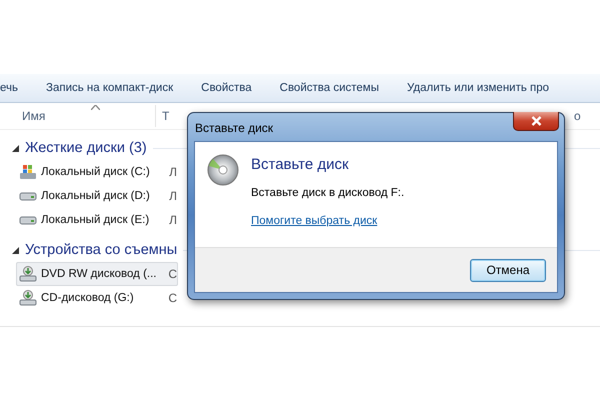  I want to click on group-header: Устройства со съемны, so click(101, 250).